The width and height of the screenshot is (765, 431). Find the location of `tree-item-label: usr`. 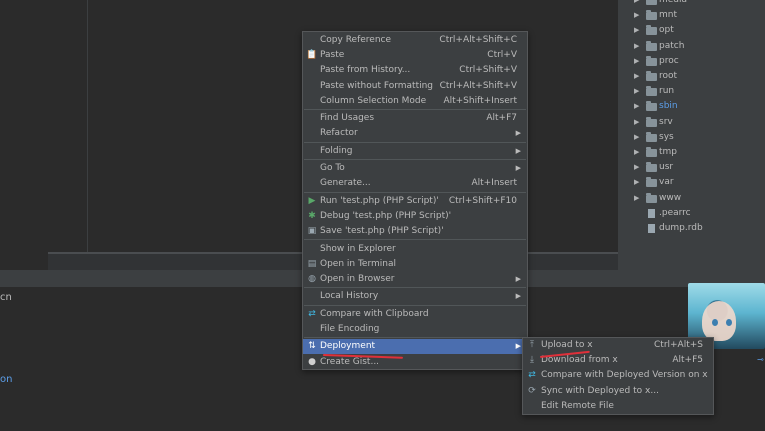

tree-item-label: usr is located at coordinates (666, 167).